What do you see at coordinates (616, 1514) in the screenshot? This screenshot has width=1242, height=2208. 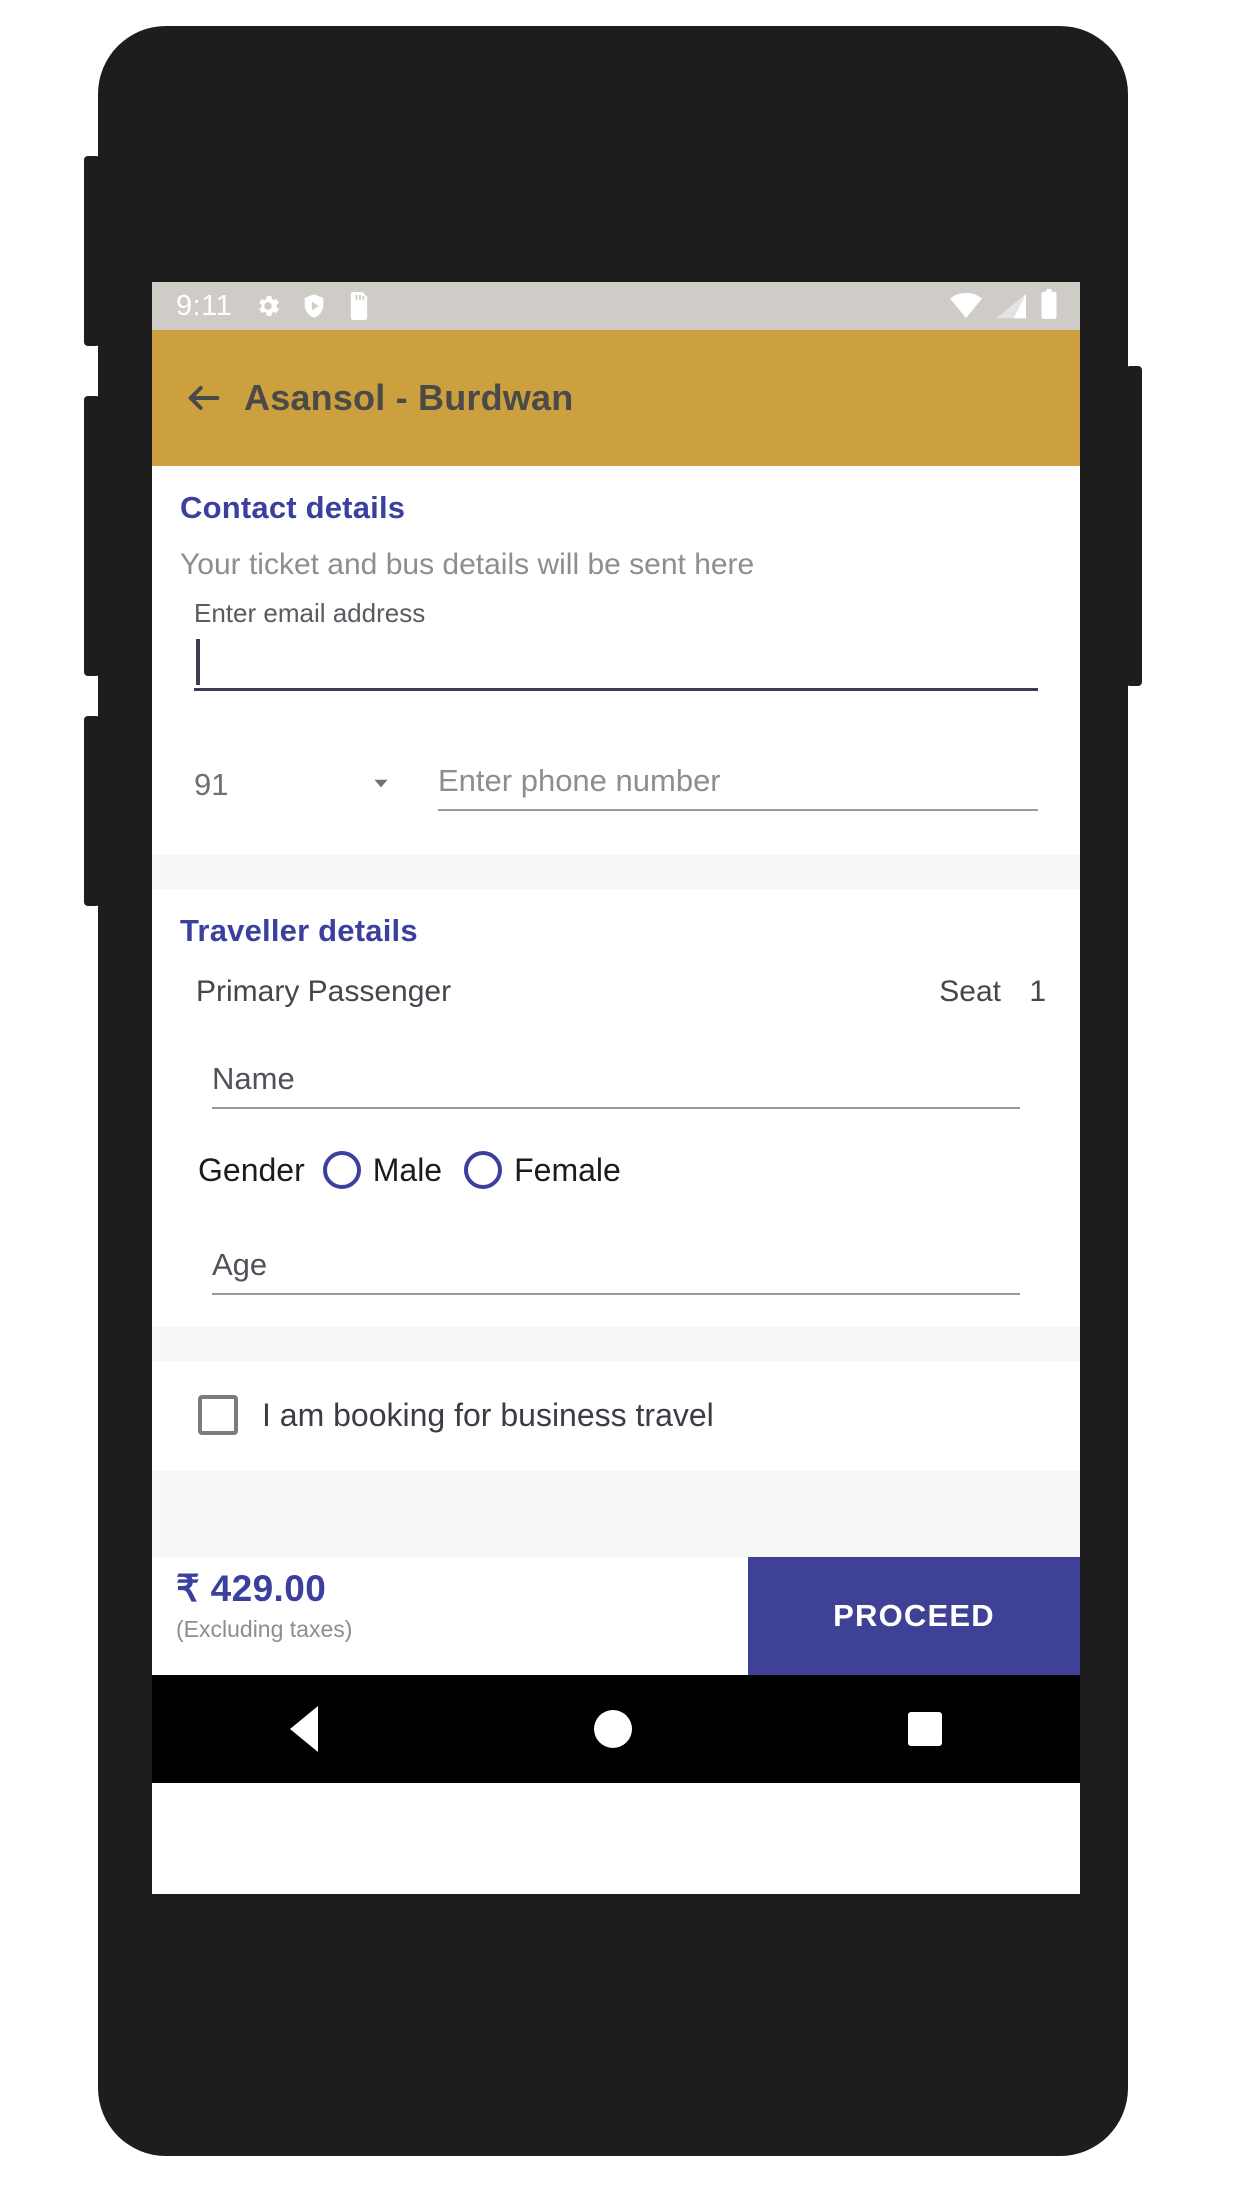 I see `content-filler` at bounding box center [616, 1514].